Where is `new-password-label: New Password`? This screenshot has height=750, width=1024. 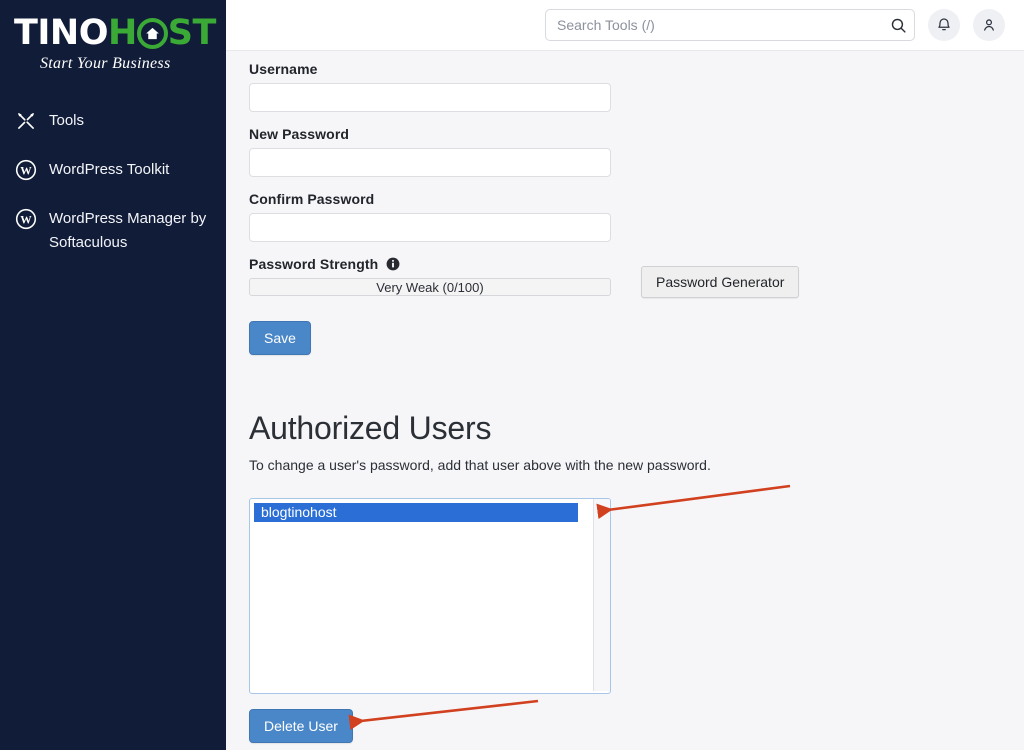
new-password-label: New Password is located at coordinates (299, 134).